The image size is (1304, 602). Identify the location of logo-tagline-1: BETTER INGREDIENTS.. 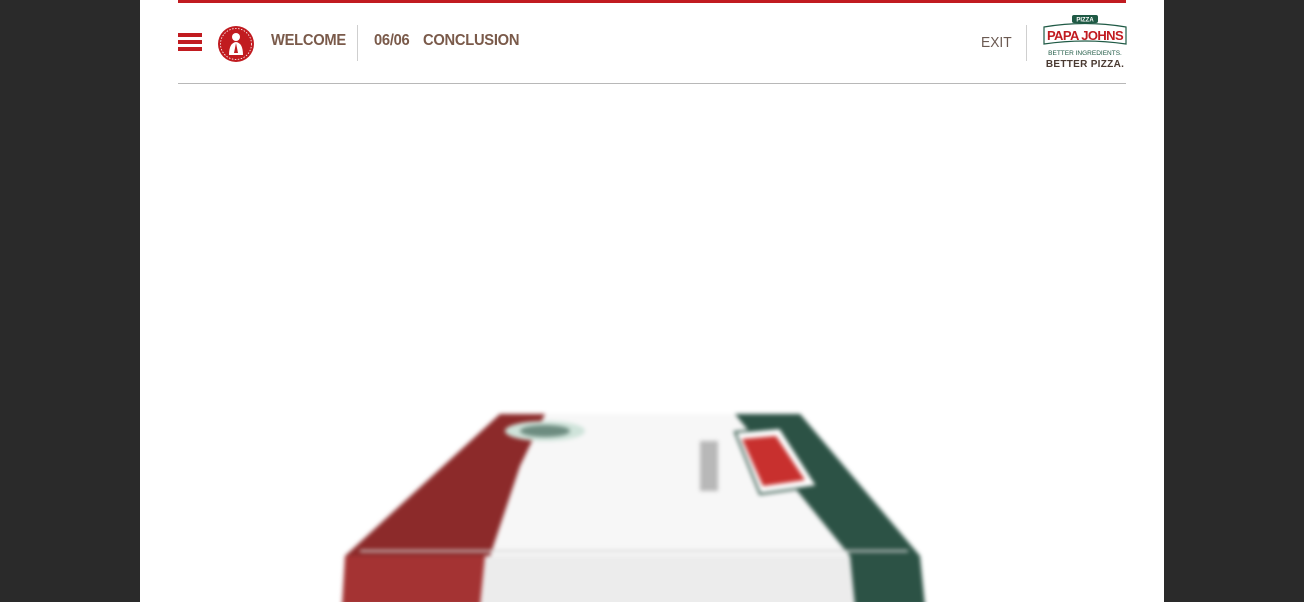
(1085, 53).